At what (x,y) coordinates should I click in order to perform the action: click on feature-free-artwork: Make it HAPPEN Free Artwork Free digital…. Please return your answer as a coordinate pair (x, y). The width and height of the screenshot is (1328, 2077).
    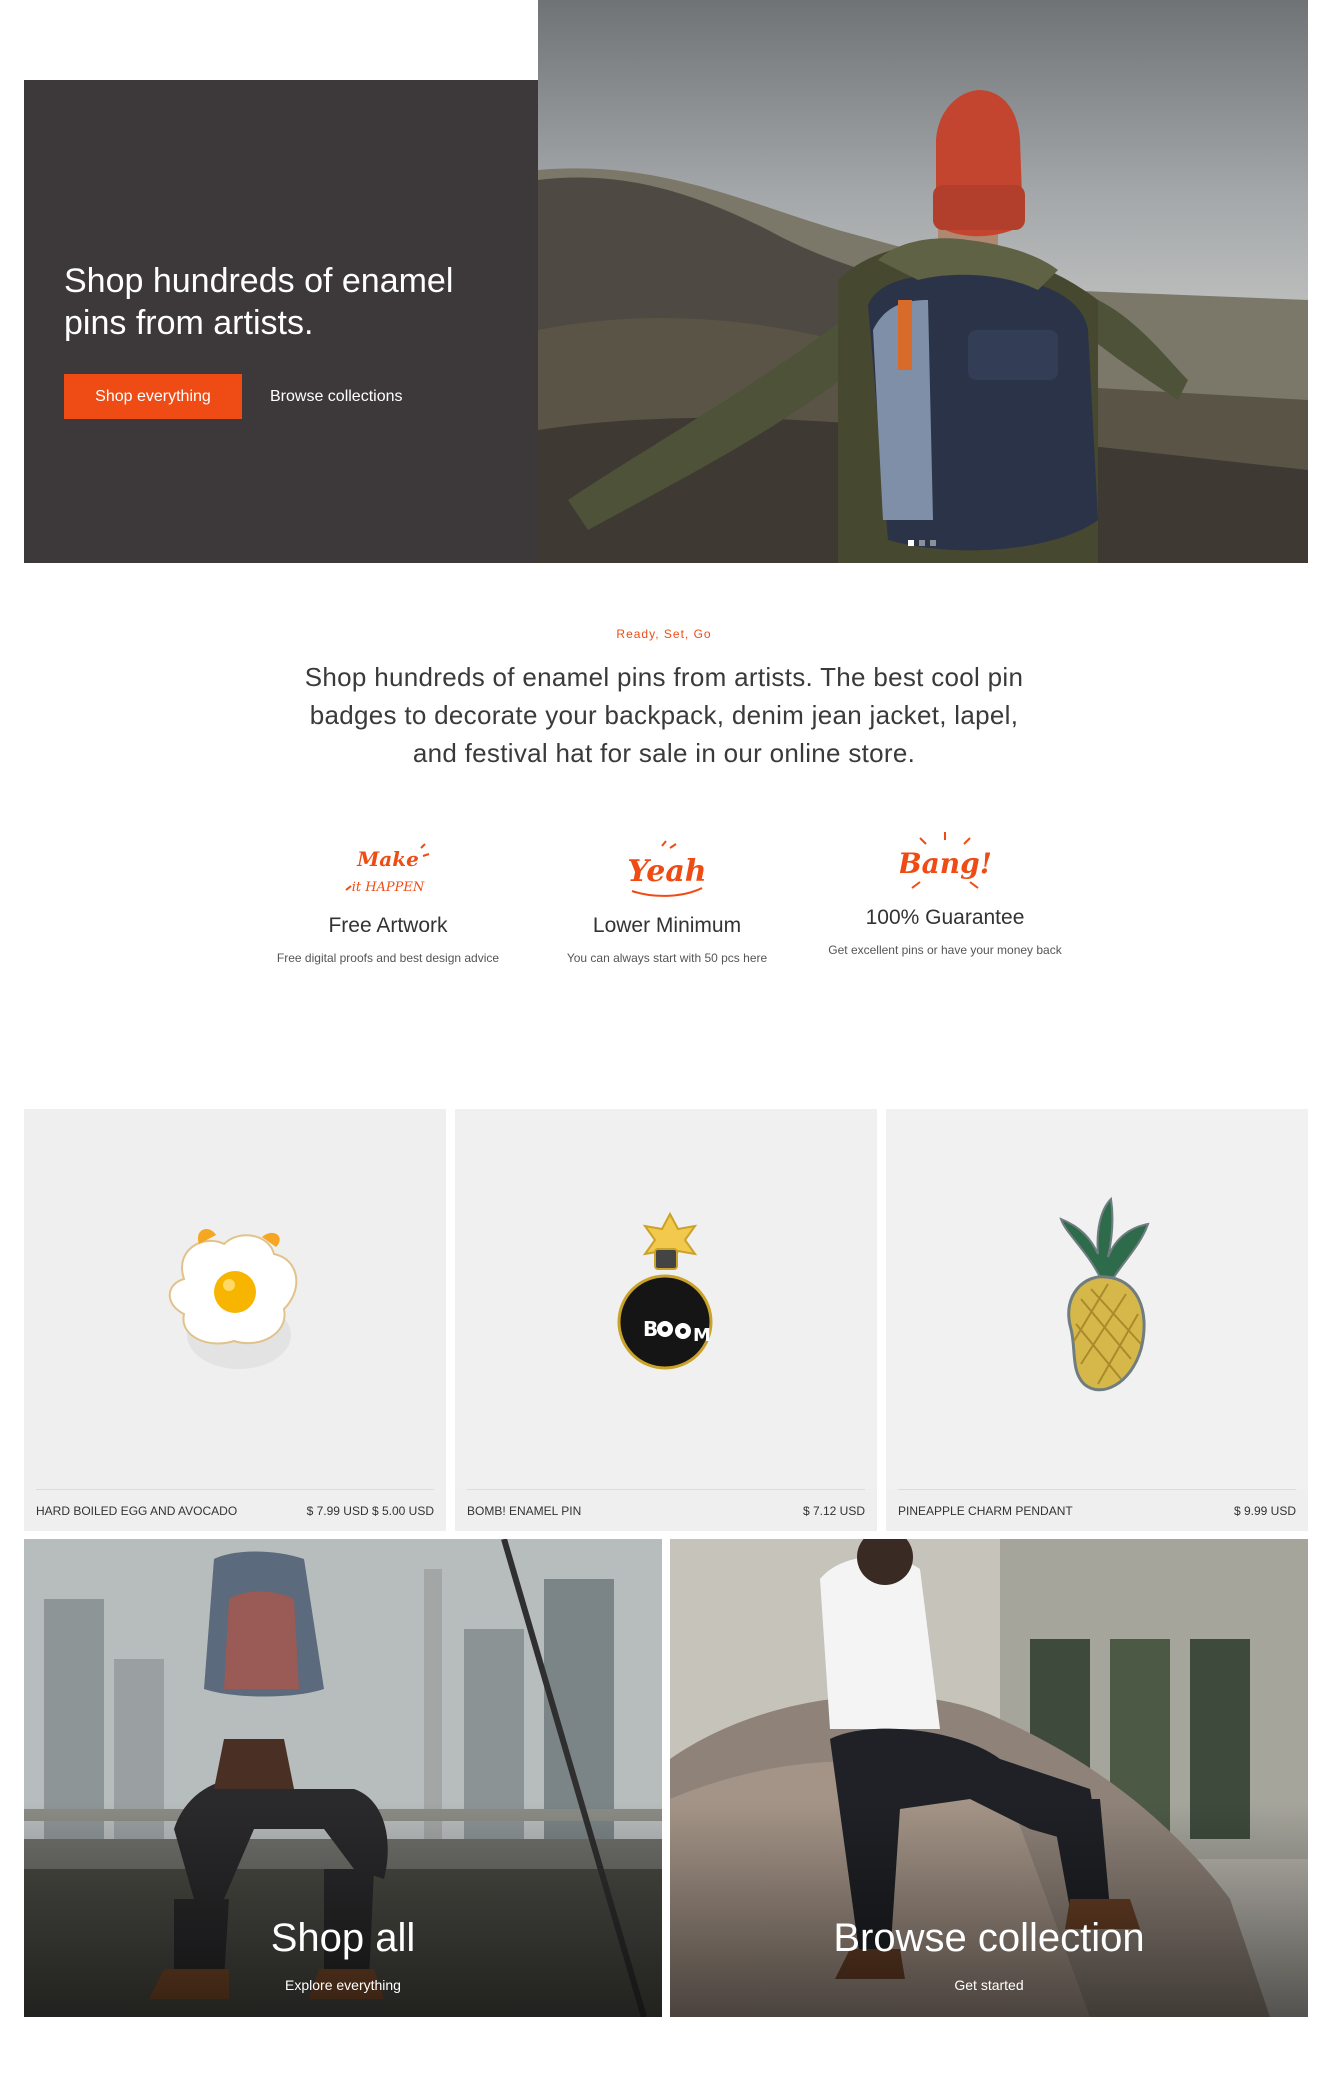
    Looking at the image, I should click on (388, 901).